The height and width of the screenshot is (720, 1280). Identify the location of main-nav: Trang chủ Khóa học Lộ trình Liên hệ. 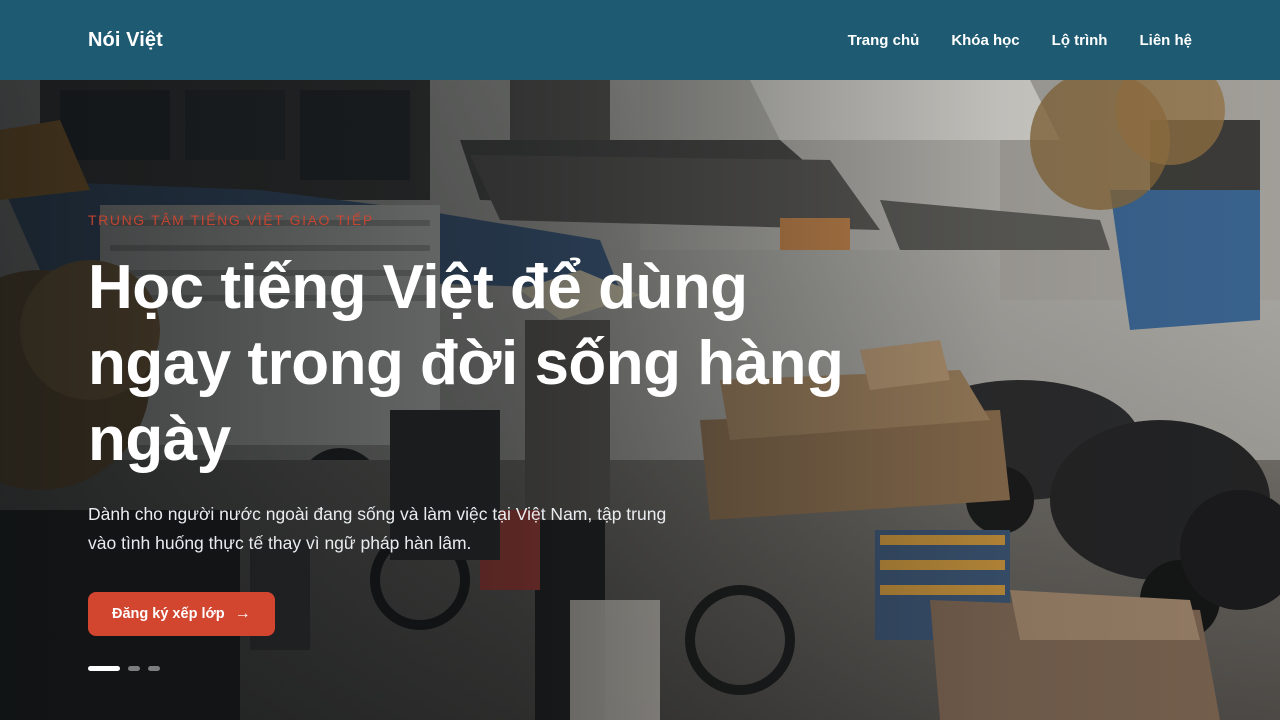
(1020, 40).